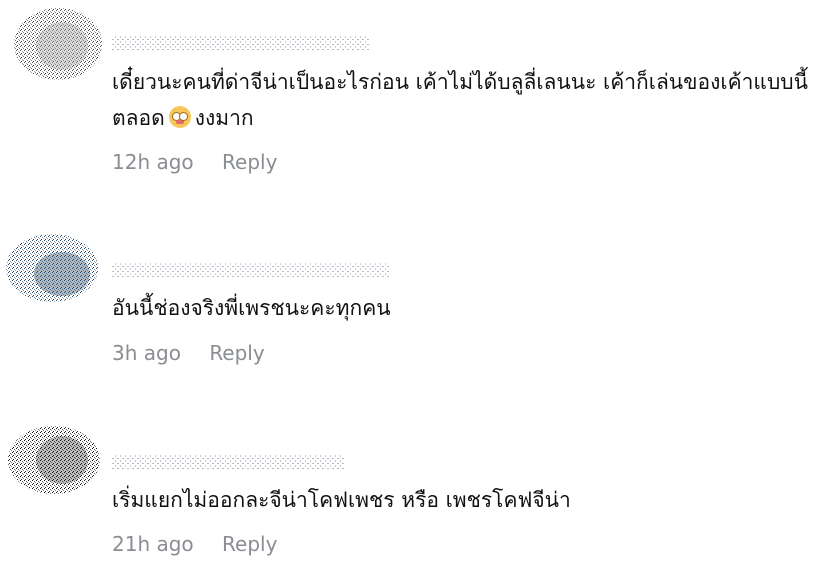  I want to click on comment-meta: 21h ago Reply, so click(194, 544).